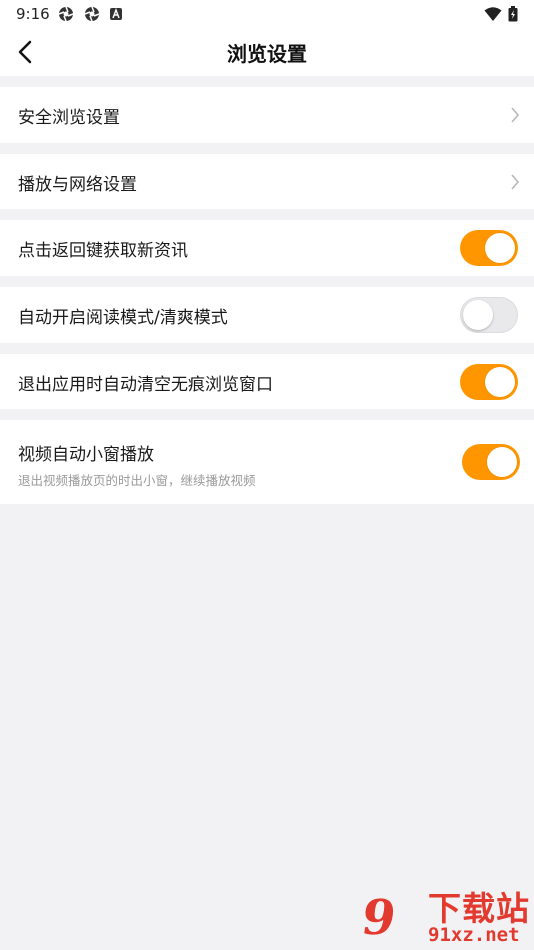  What do you see at coordinates (379, 918) in the screenshot?
I see `watermark-logo-mark: 9` at bounding box center [379, 918].